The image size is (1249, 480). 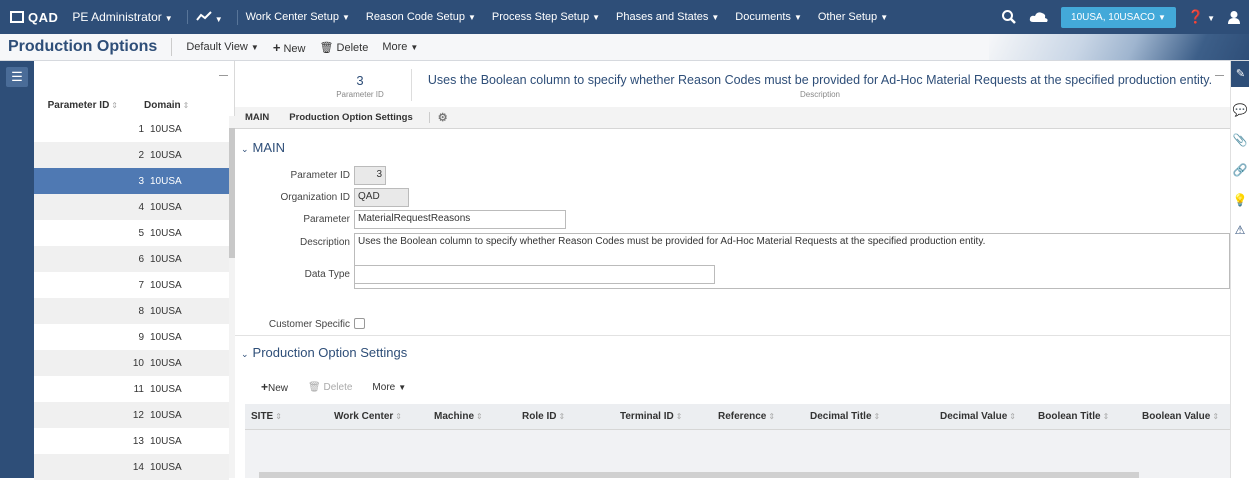 I want to click on header-description-label: Description, so click(x=819, y=94).